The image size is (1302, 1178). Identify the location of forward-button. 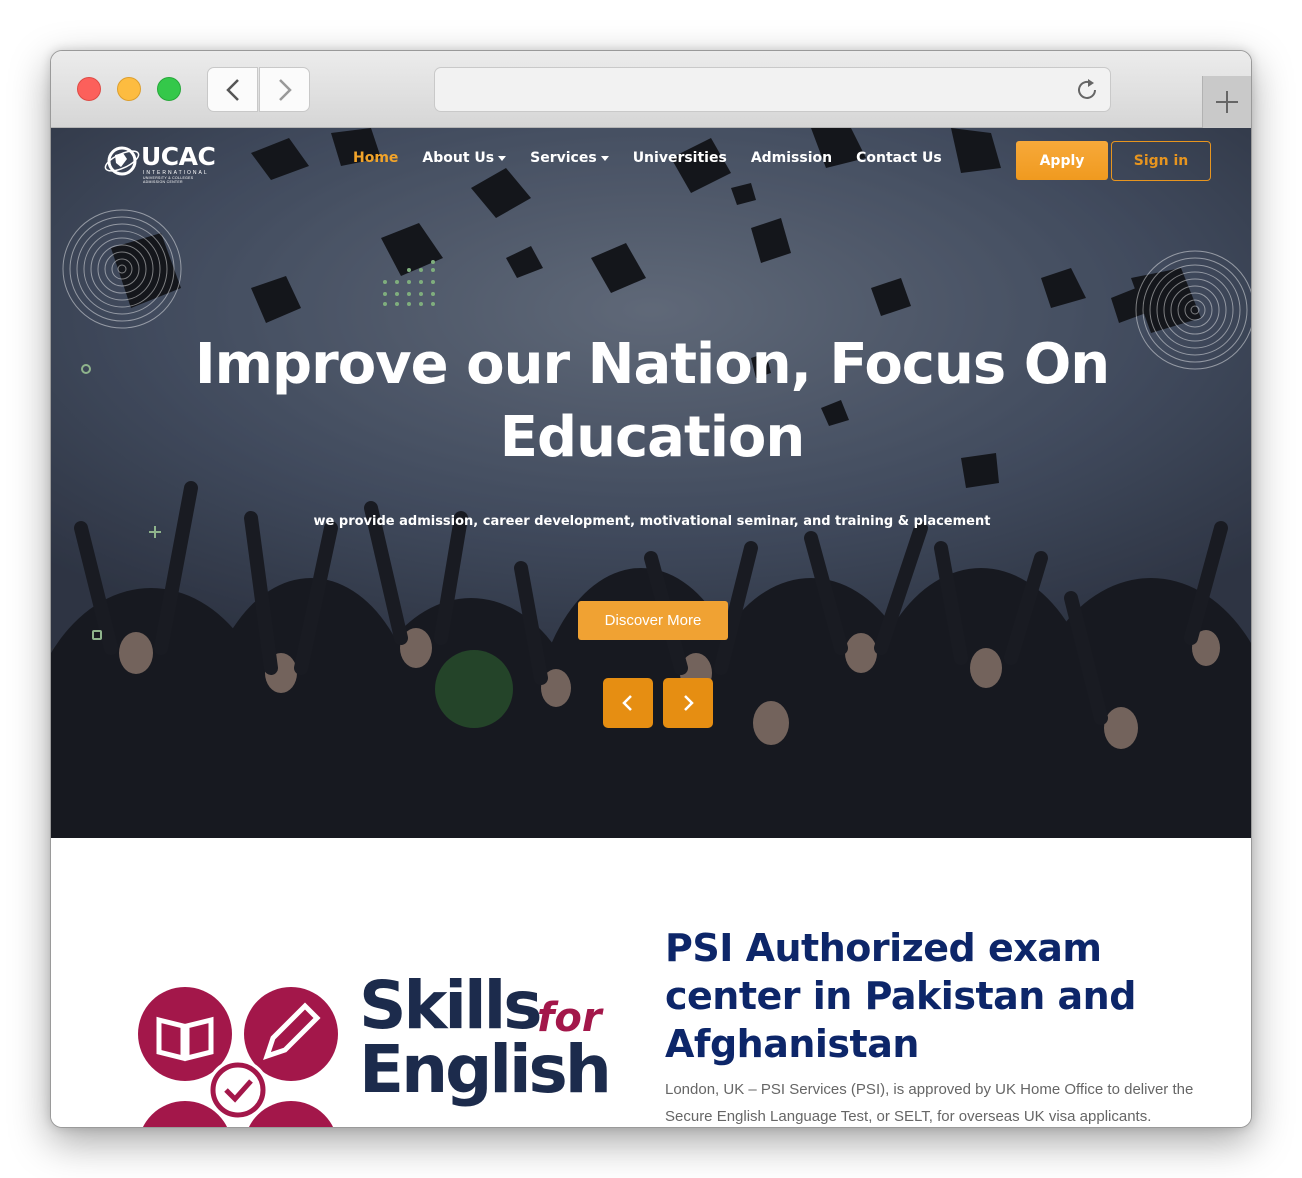
(284, 89).